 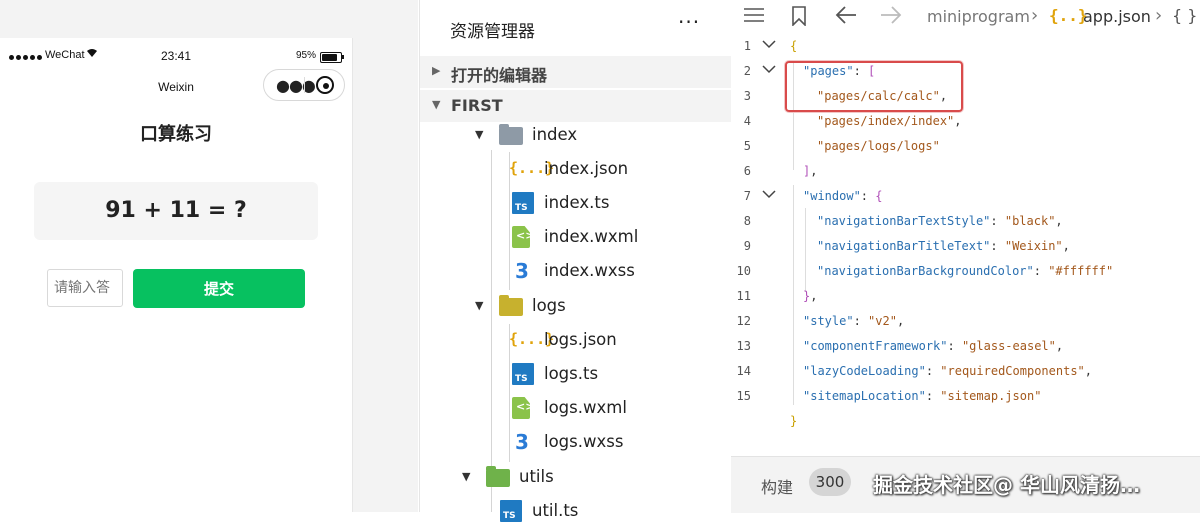 I want to click on line-number: 3, so click(x=747, y=96).